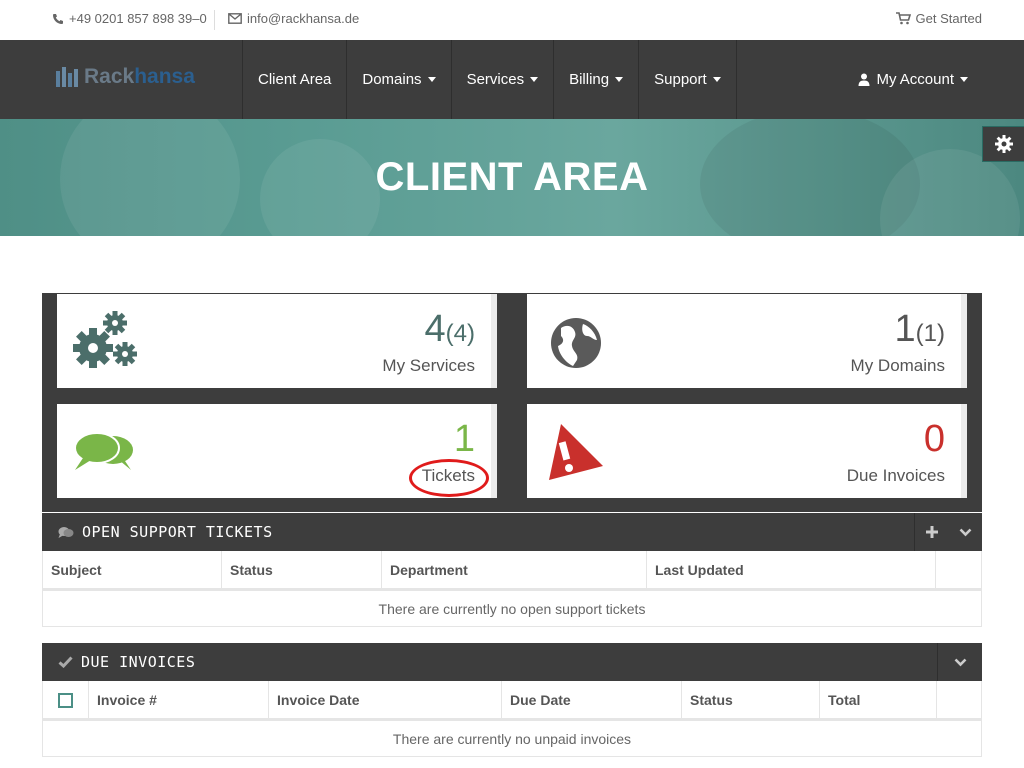 Image resolution: width=1024 pixels, height=768 pixels. I want to click on tickets-table-header: Subject Status Department Last Updated, so click(512, 570).